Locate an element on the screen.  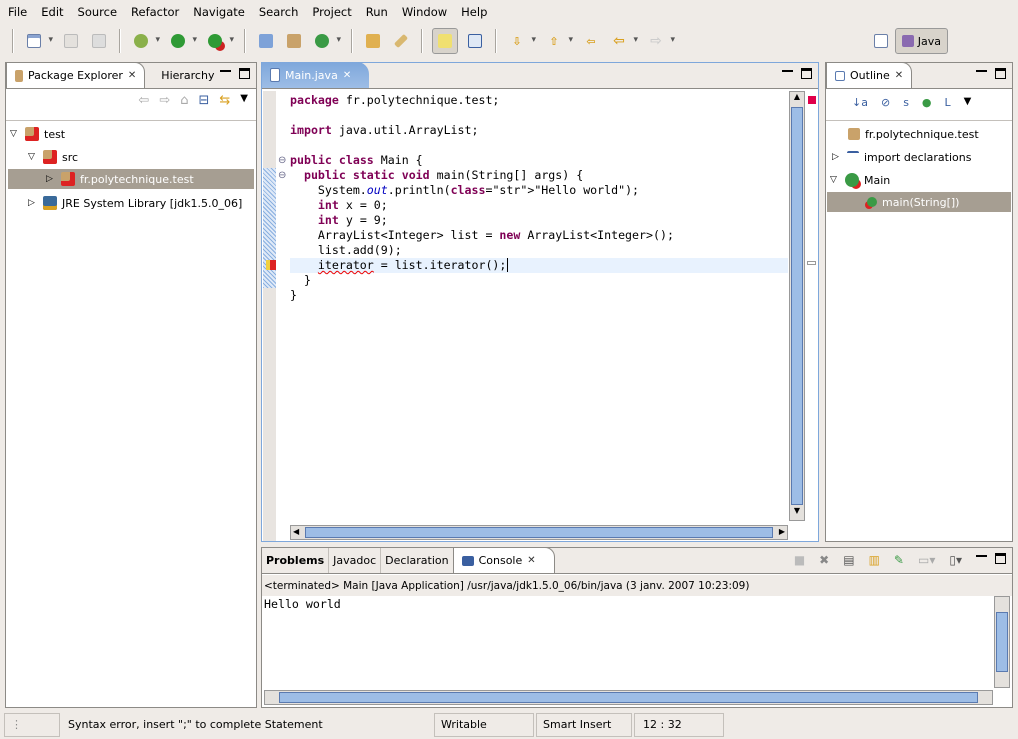
outline-item-main-class: ▽ Main is located at coordinates (860, 180).